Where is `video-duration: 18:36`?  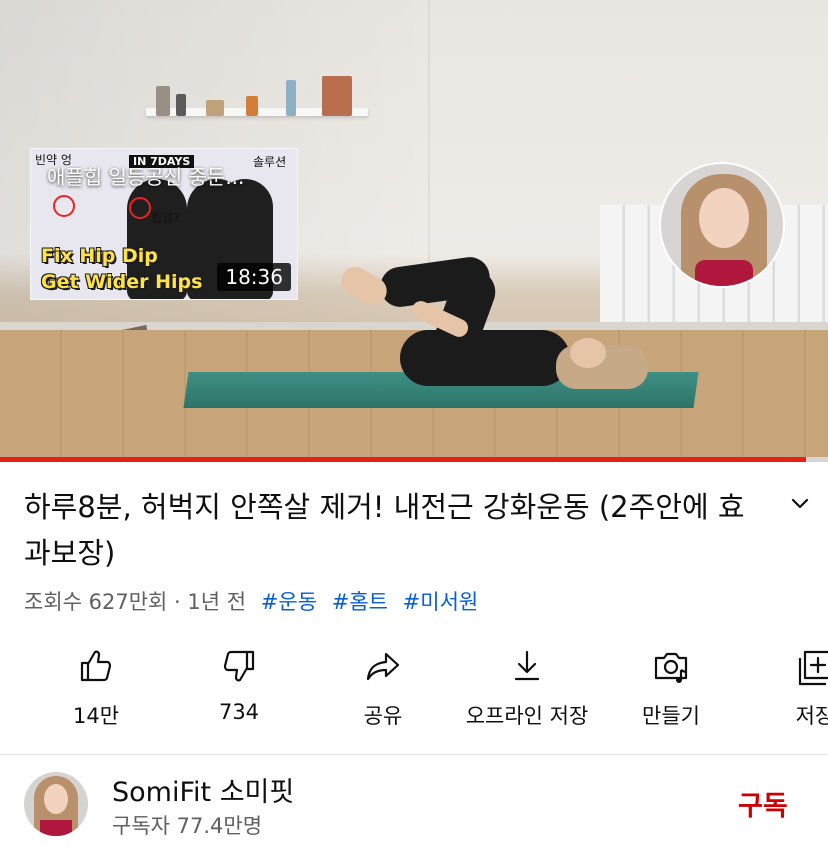 video-duration: 18:36 is located at coordinates (254, 277).